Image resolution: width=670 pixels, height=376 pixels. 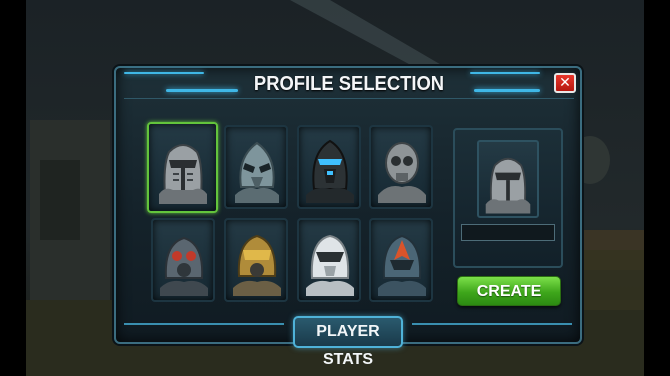 What do you see at coordinates (348, 342) in the screenshot?
I see `player-stats-button: PLAYER STATS` at bounding box center [348, 342].